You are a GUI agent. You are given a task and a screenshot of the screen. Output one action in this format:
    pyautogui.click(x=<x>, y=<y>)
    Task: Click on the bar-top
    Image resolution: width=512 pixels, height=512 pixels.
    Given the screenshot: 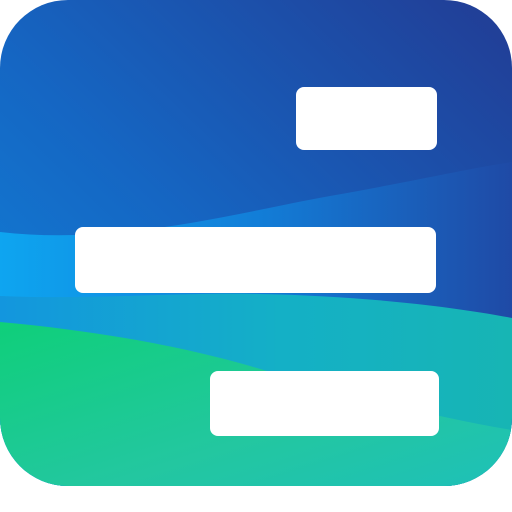 What is the action you would take?
    pyautogui.click(x=366, y=118)
    